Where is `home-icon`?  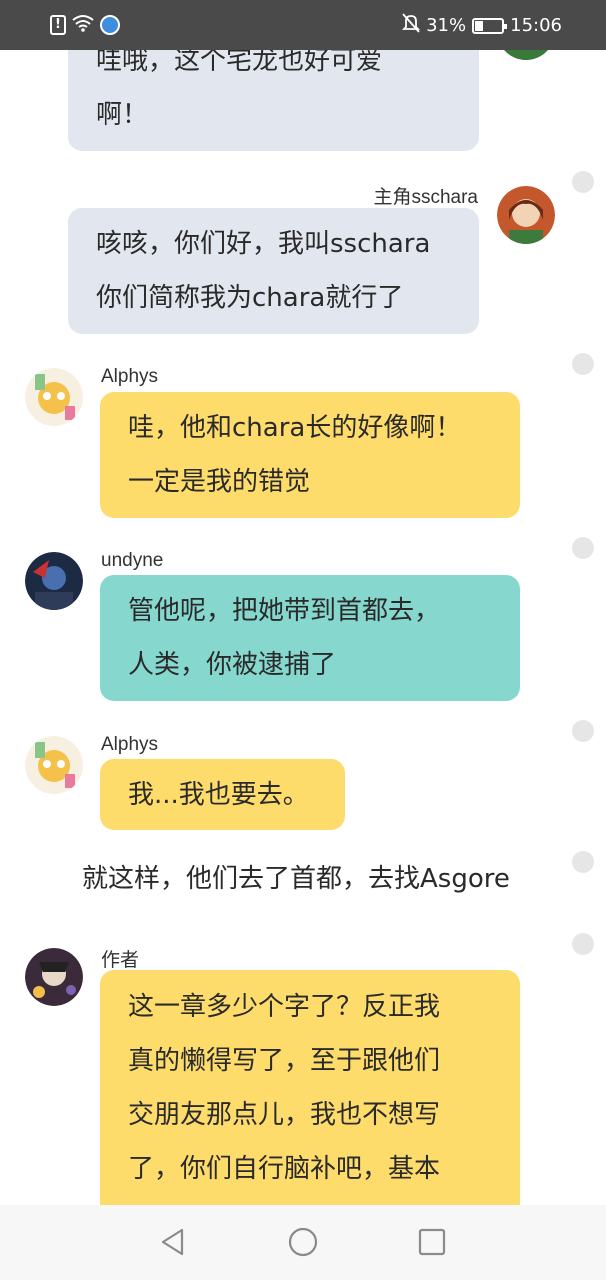
home-icon is located at coordinates (303, 1242).